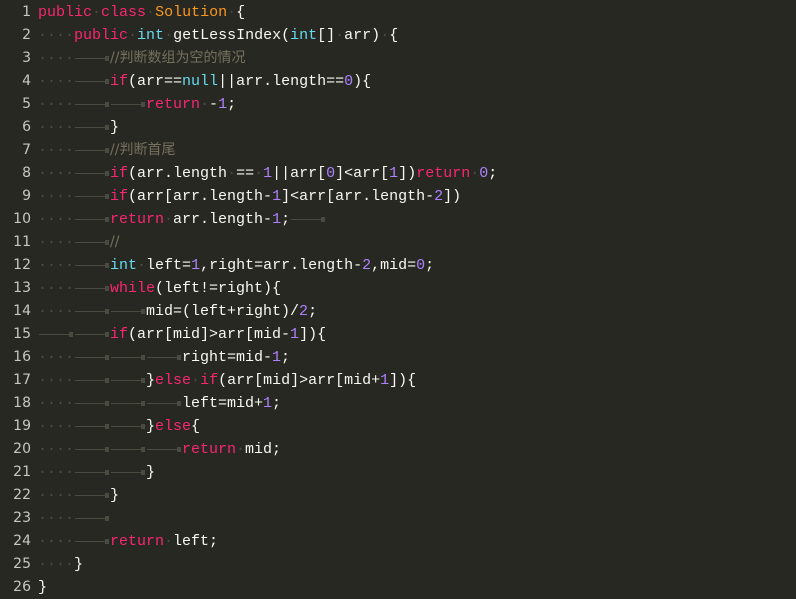 Image resolution: width=796 pixels, height=599 pixels. Describe the element at coordinates (200, 196) in the screenshot. I see `code-text-token: (arr[arr.length-` at that location.